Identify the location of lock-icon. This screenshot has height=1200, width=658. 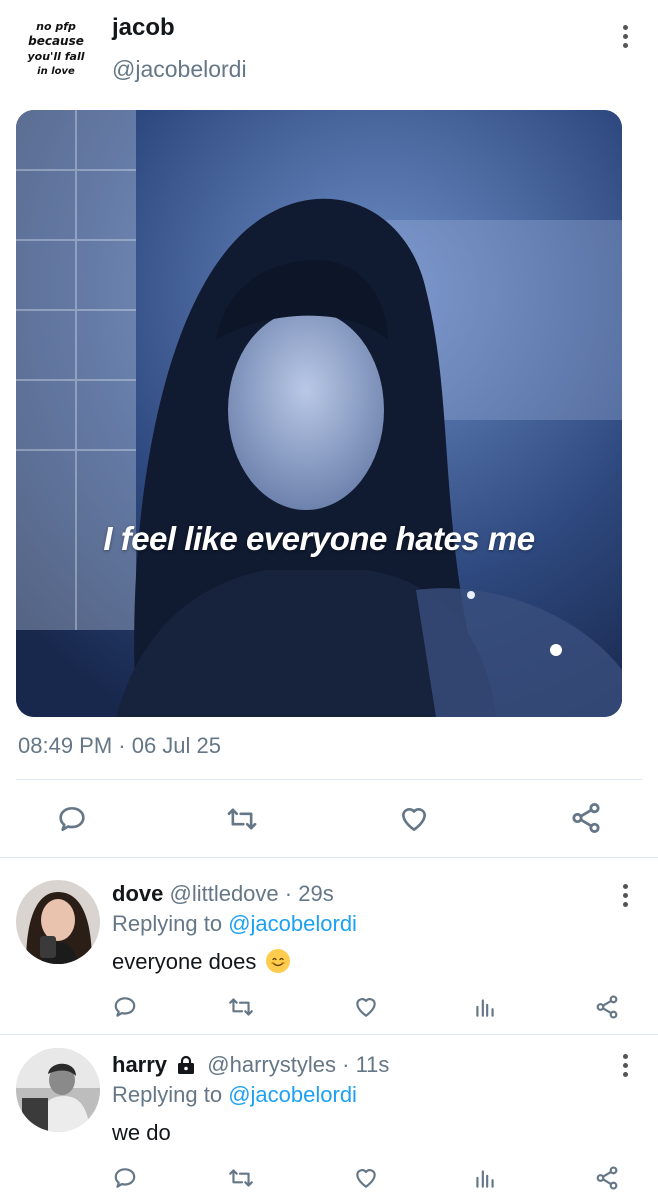
(186, 1068).